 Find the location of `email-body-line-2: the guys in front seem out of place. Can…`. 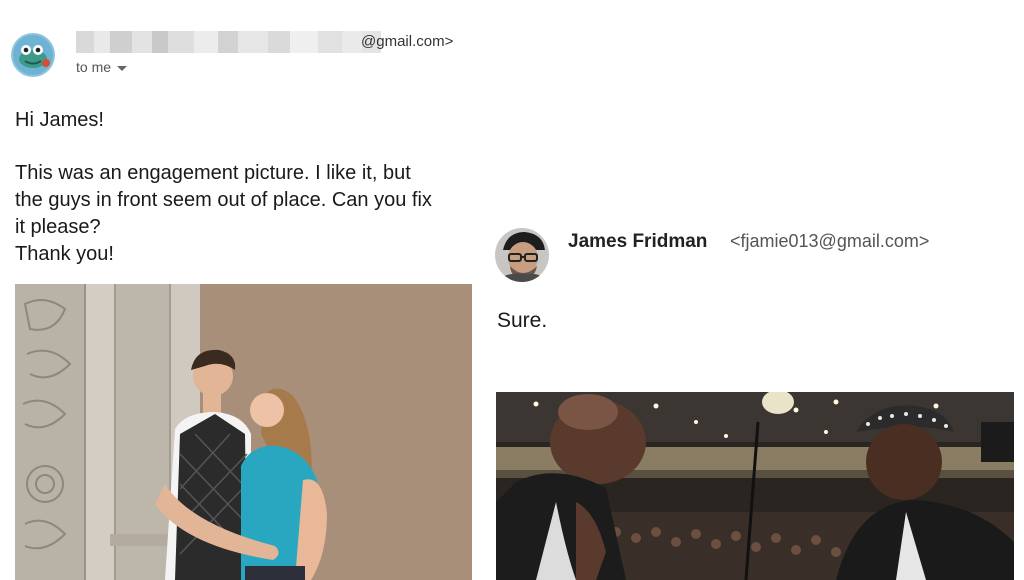

email-body-line-2: the guys in front seem out of place. Can… is located at coordinates (223, 200).